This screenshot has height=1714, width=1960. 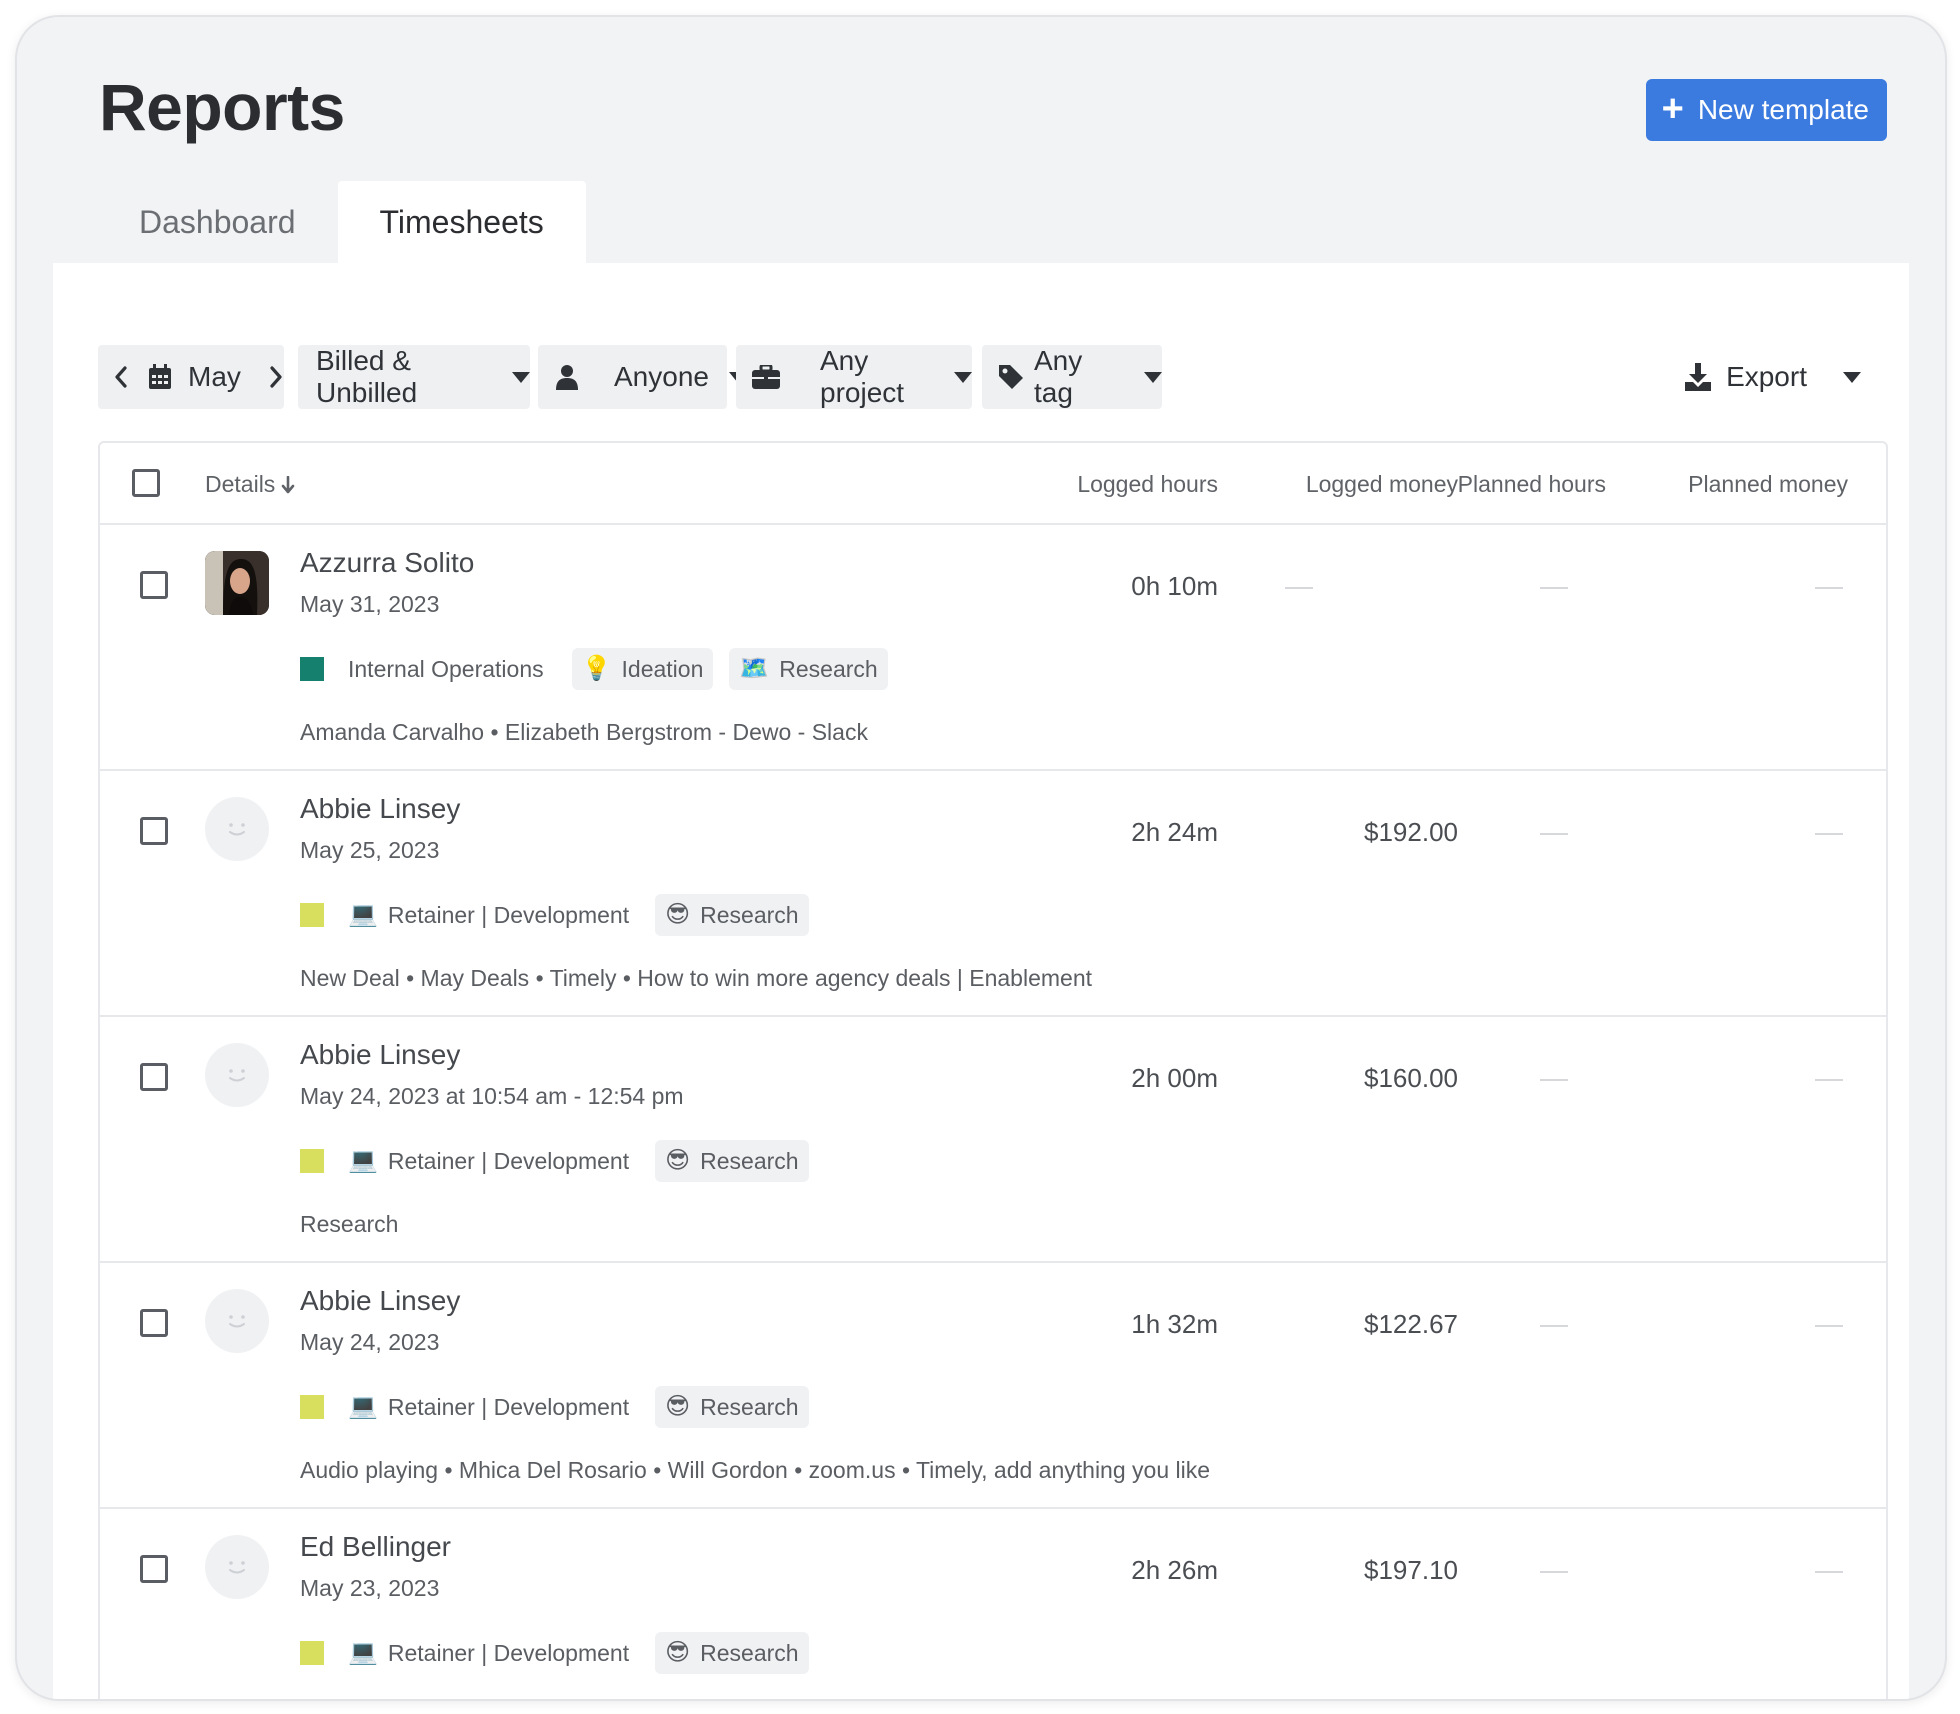 I want to click on entry-date: May 24, 2023, so click(x=370, y=1342).